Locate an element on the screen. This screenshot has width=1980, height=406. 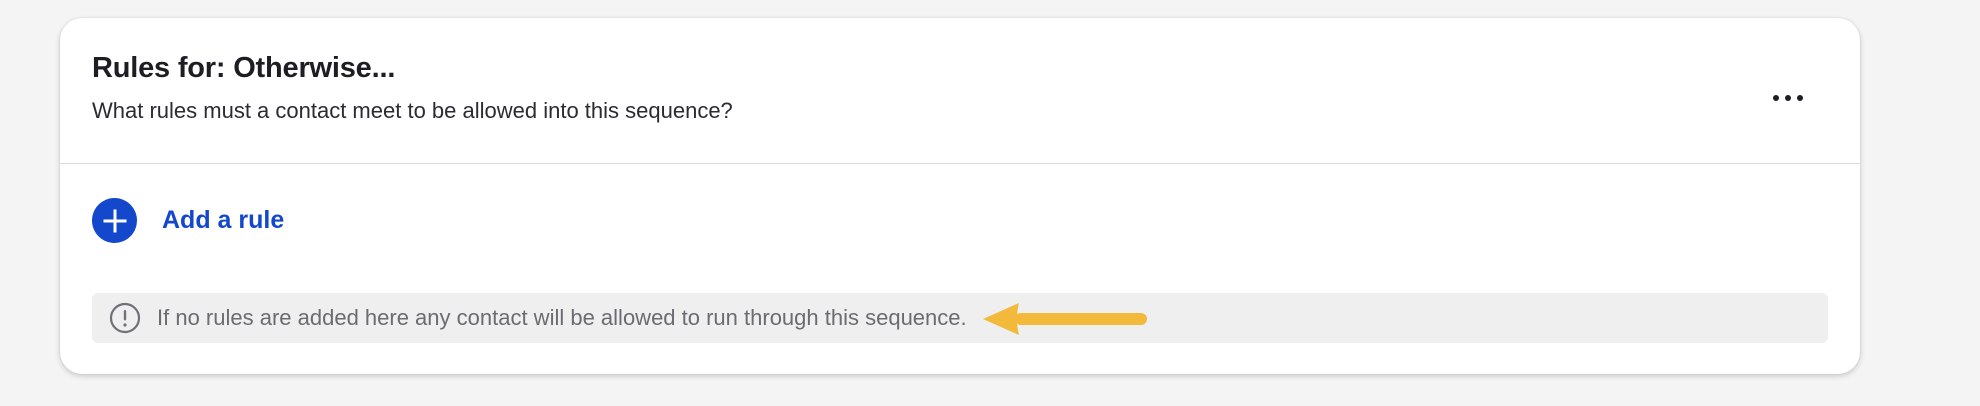
add-rule-button: Add a rule is located at coordinates (188, 220).